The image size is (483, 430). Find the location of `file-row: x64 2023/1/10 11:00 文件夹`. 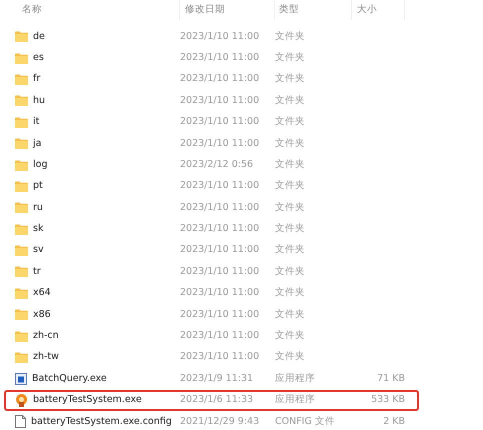

file-row: x64 2023/1/10 11:00 文件夹 is located at coordinates (211, 293).